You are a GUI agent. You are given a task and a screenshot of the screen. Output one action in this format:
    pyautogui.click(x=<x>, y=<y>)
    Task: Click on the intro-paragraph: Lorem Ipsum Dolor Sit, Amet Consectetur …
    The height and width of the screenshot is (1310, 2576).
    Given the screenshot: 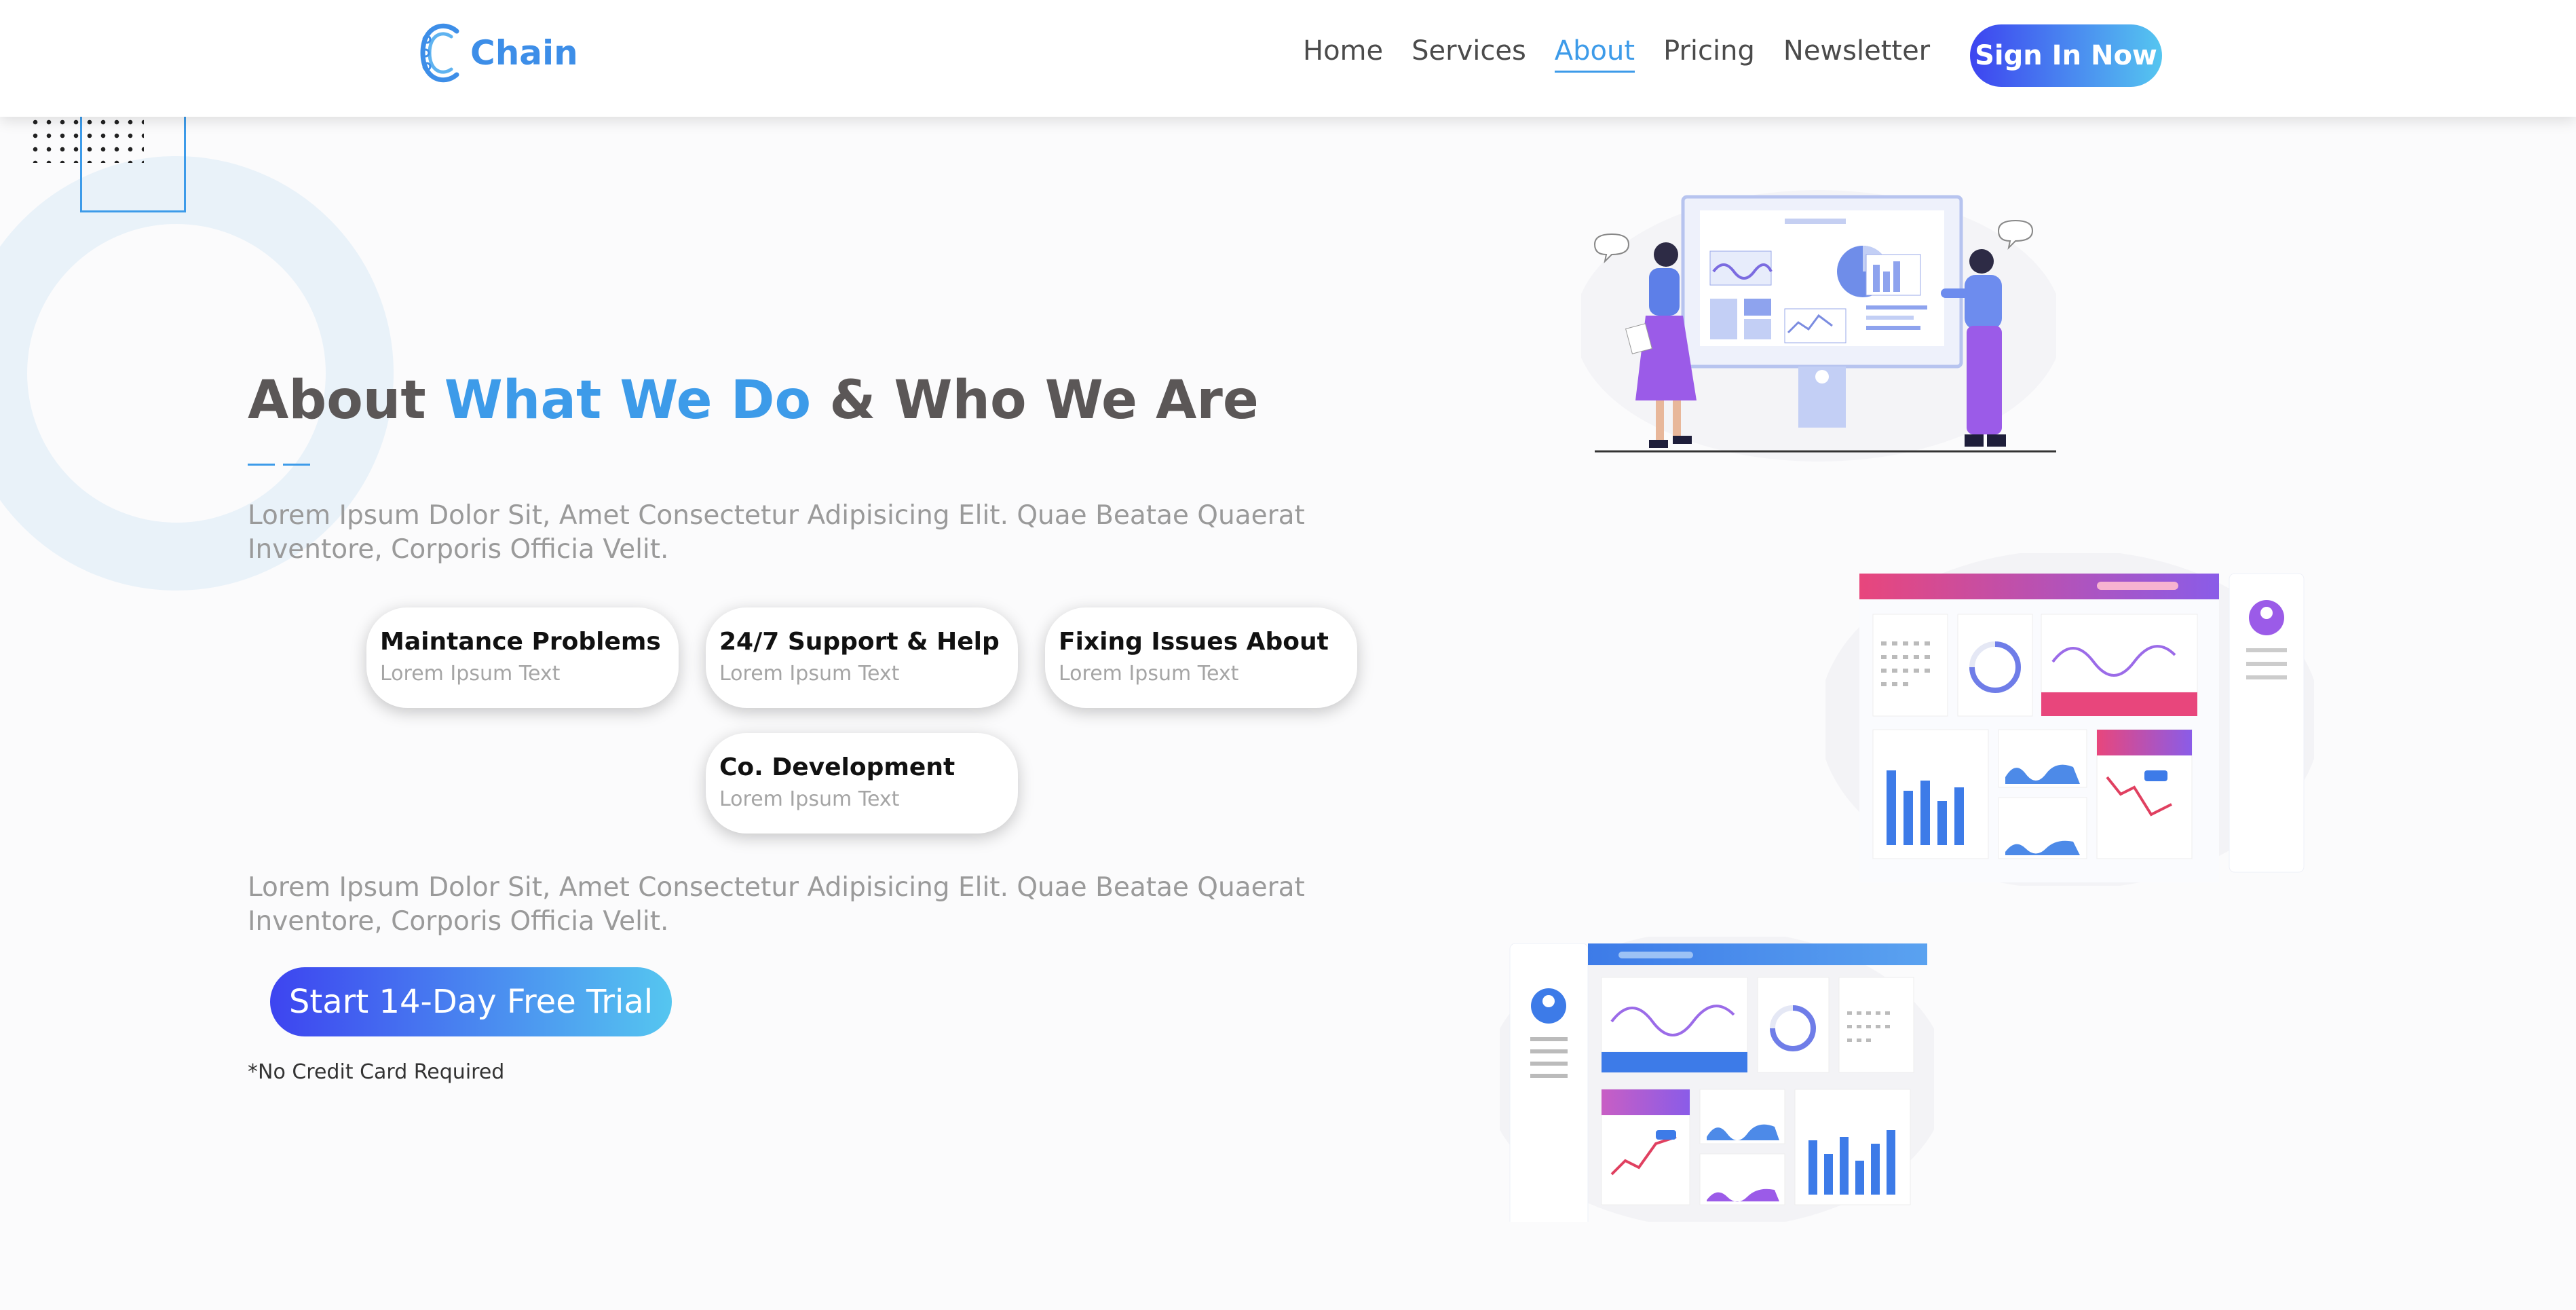 What is the action you would take?
    pyautogui.click(x=776, y=532)
    